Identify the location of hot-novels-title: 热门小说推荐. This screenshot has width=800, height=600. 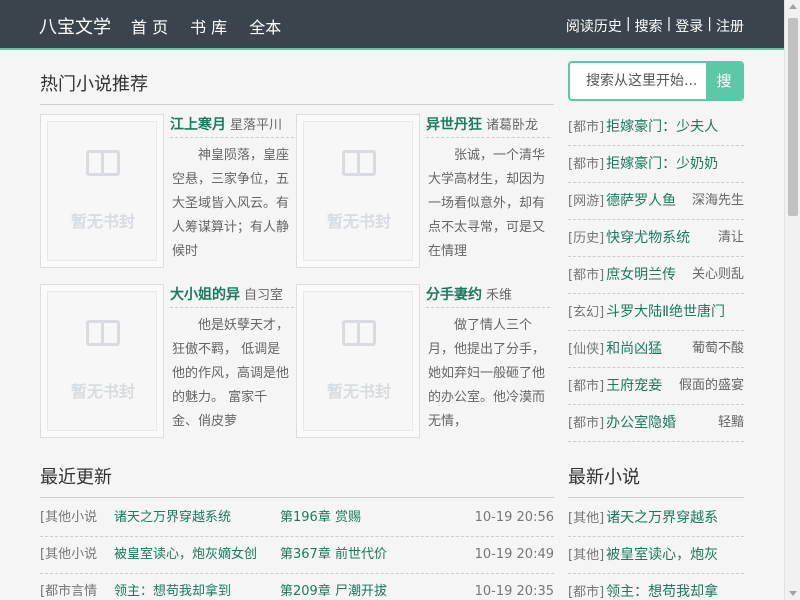
(297, 87).